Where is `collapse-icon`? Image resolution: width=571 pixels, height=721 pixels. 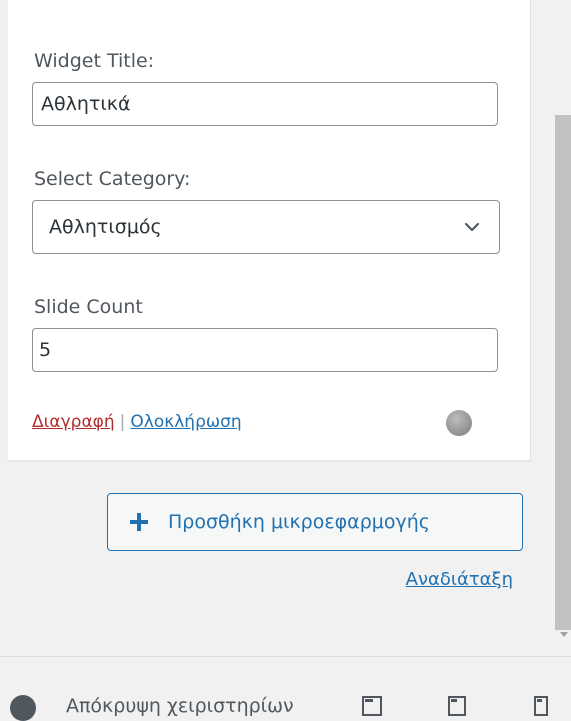
collapse-icon is located at coordinates (23, 708).